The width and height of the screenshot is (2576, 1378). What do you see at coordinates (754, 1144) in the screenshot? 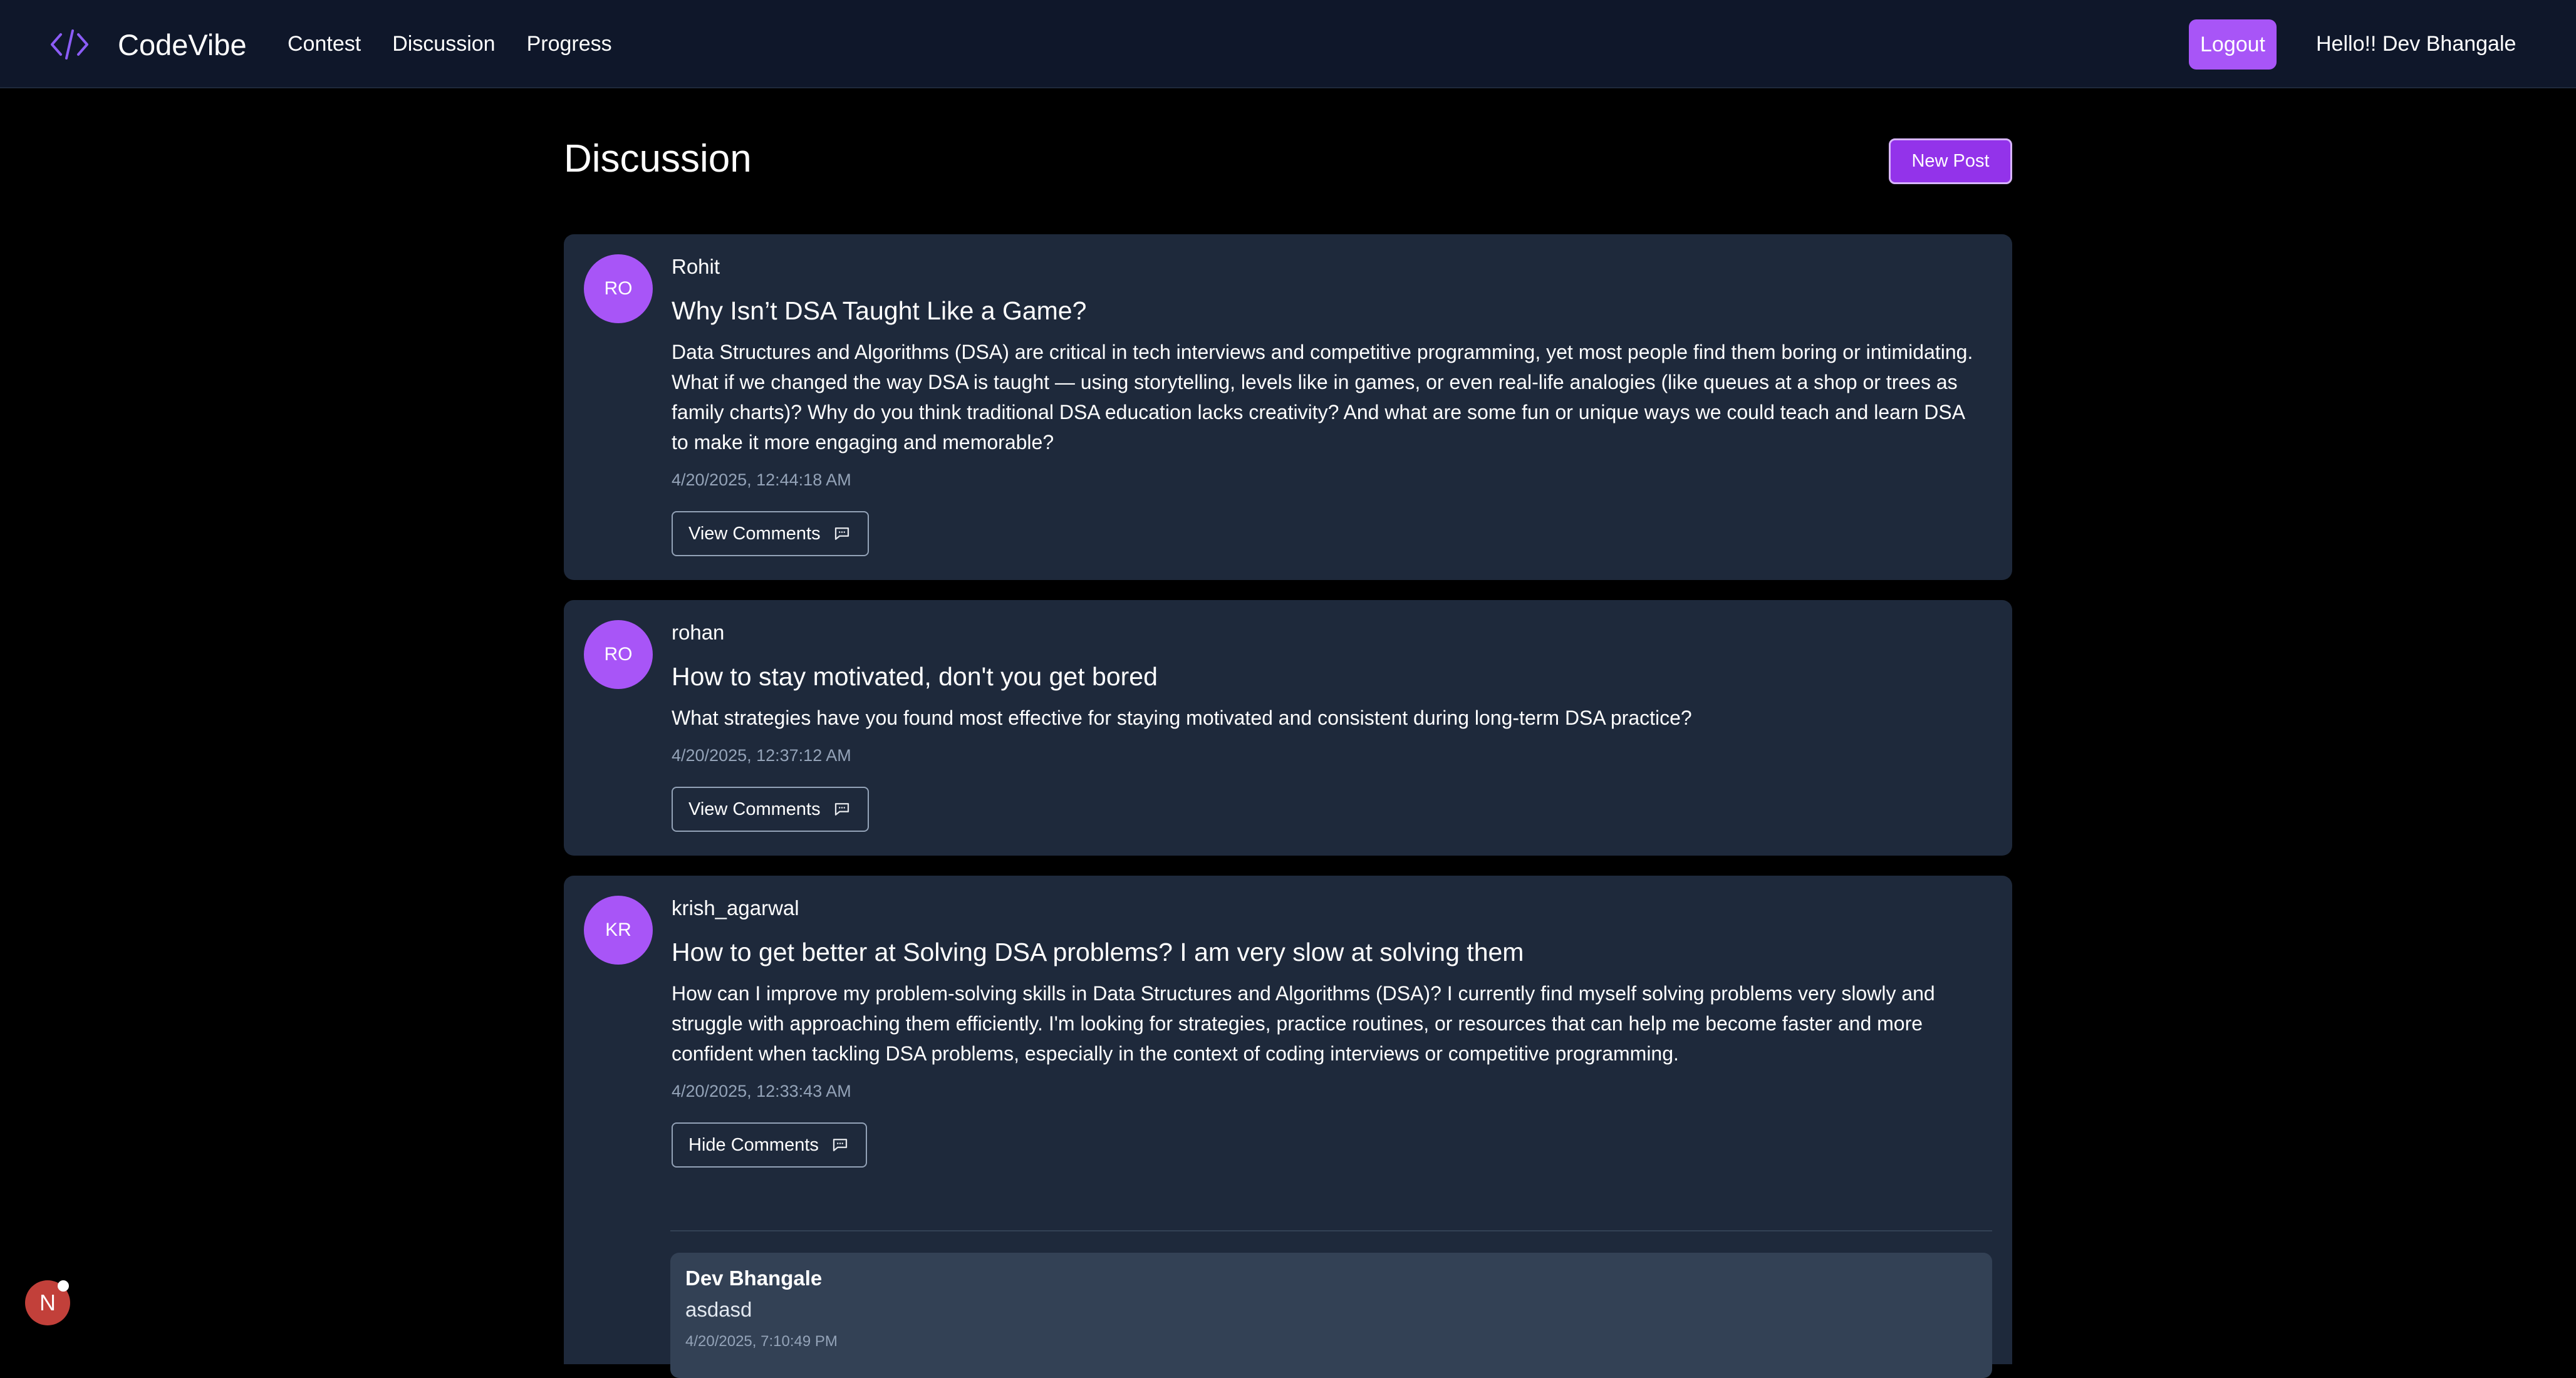
I see `comments-button-label: Hide Comments` at bounding box center [754, 1144].